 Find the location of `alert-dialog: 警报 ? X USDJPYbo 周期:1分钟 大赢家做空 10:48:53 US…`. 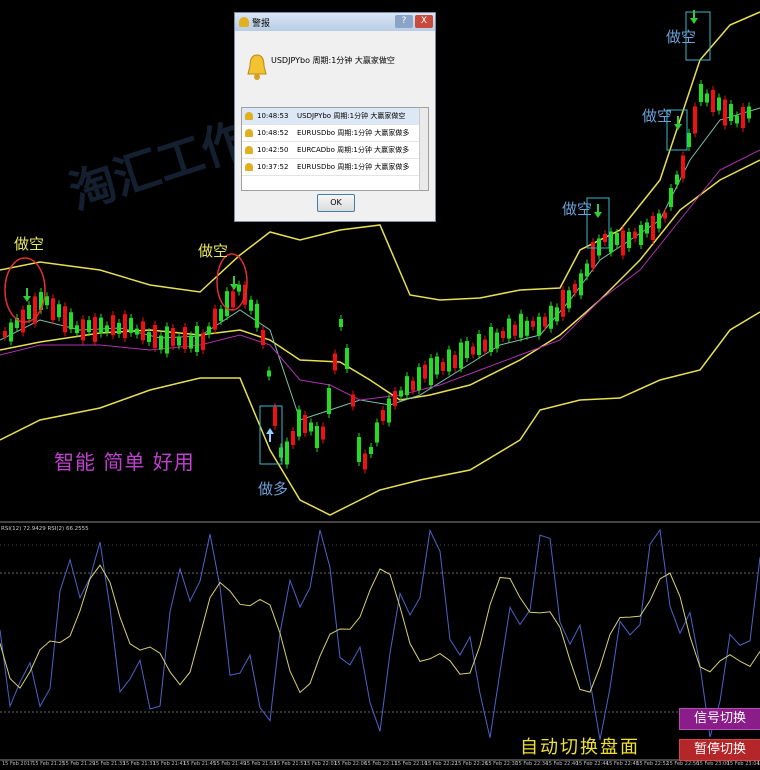

alert-dialog: 警报 ? X USDJPYbo 周期:1分钟 大赢家做空 10:48:53 US… is located at coordinates (335, 117).